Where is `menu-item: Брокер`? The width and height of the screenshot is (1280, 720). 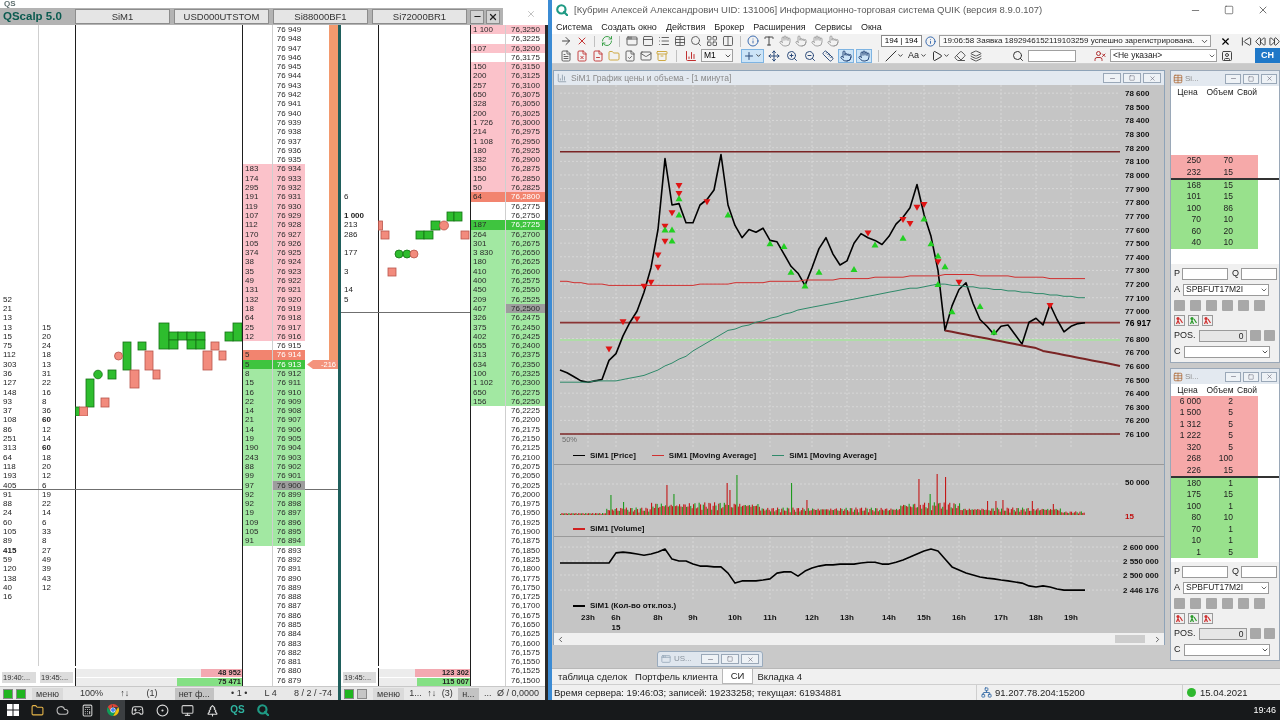 menu-item: Брокер is located at coordinates (729, 27).